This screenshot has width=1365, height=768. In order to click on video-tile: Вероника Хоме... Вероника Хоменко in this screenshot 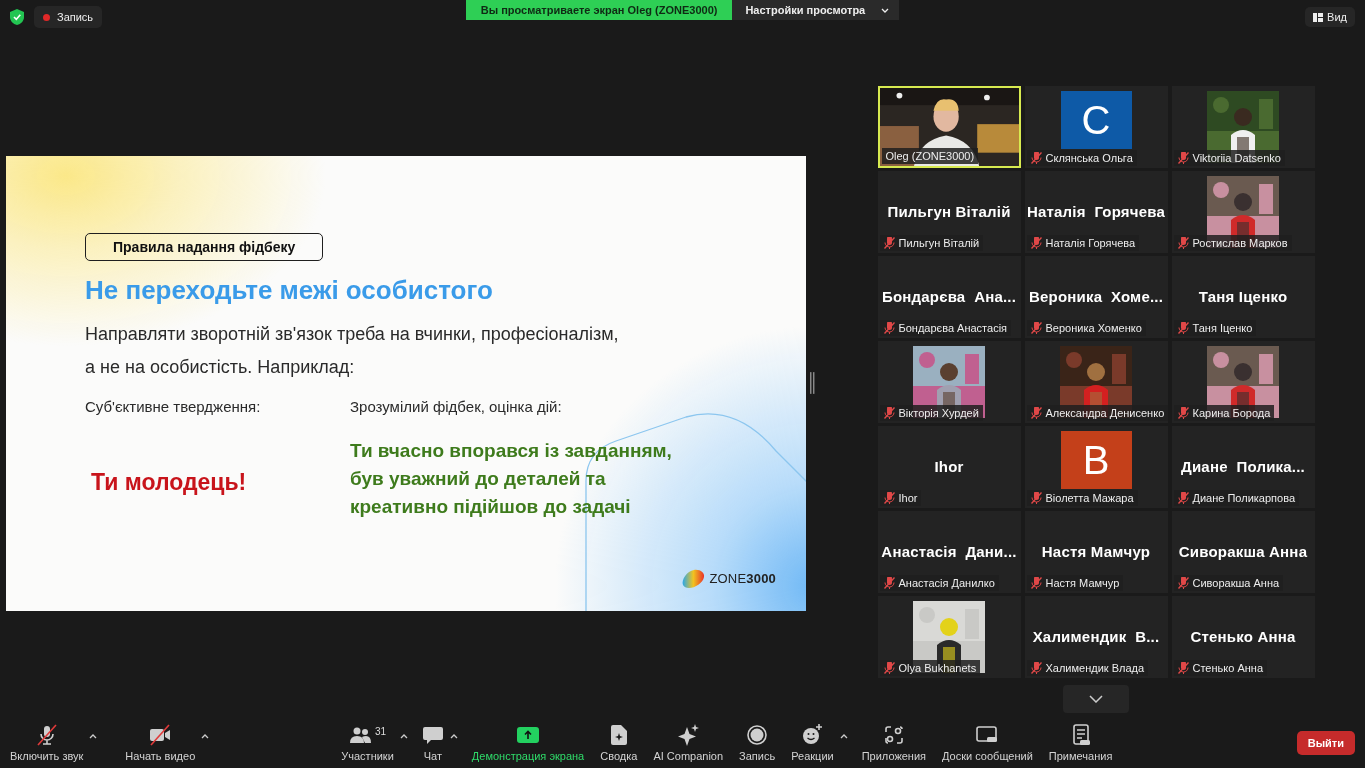, I will do `click(1096, 297)`.